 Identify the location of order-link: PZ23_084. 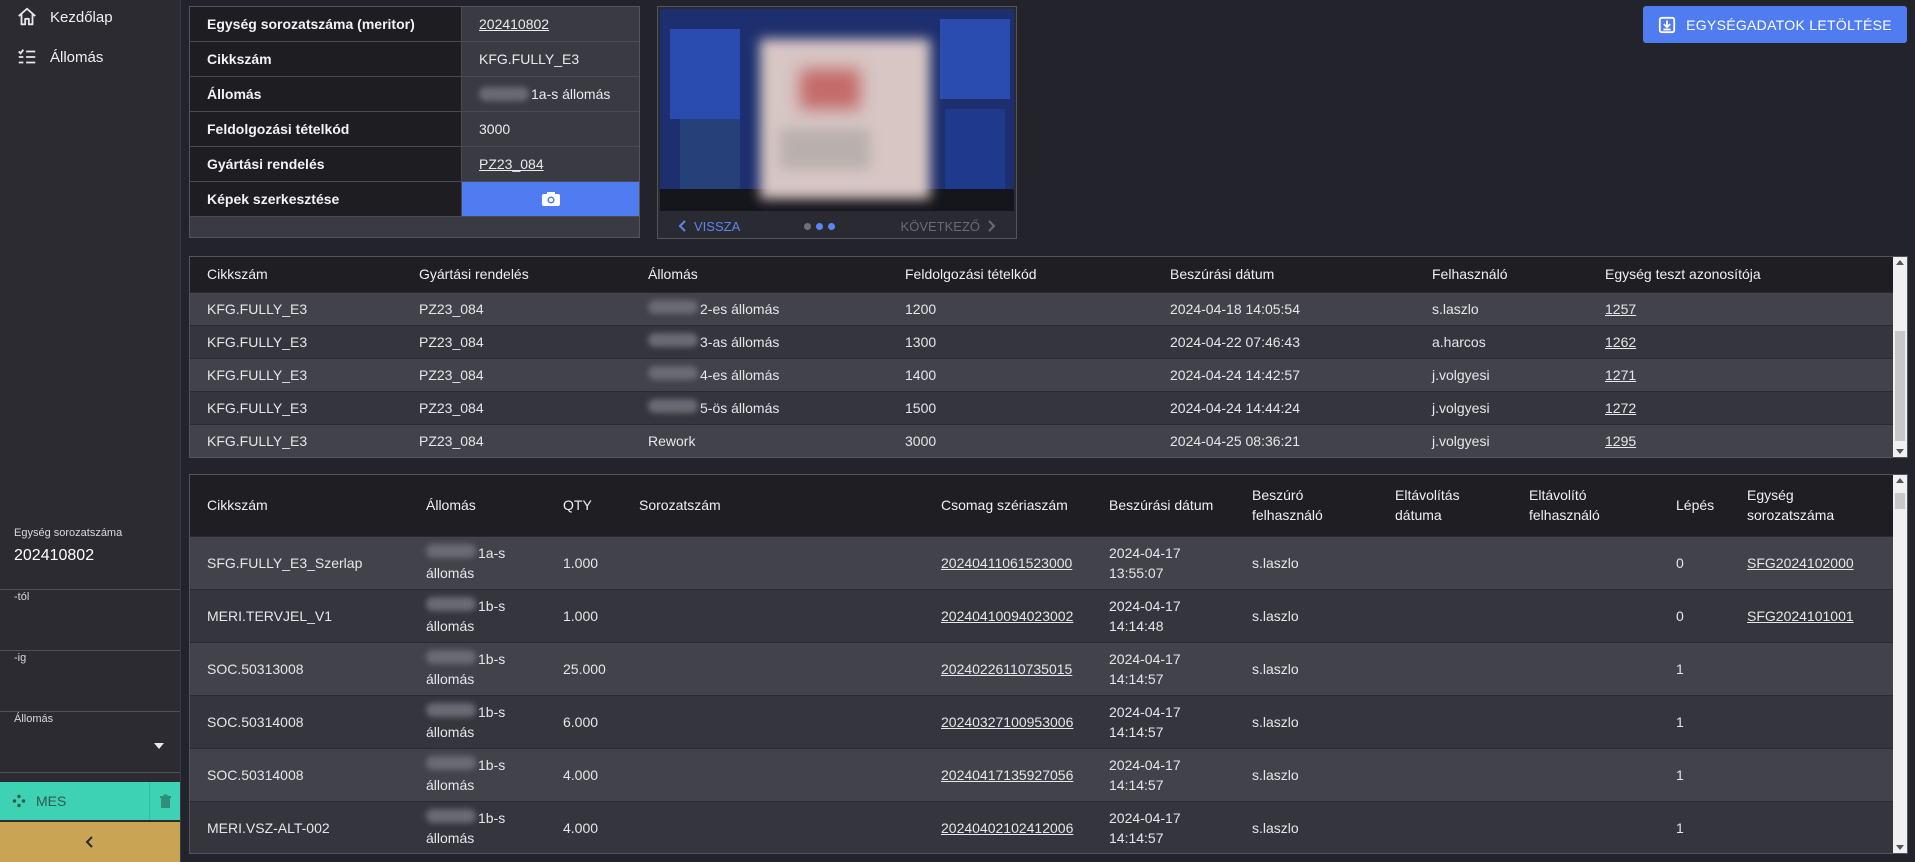
(550, 164).